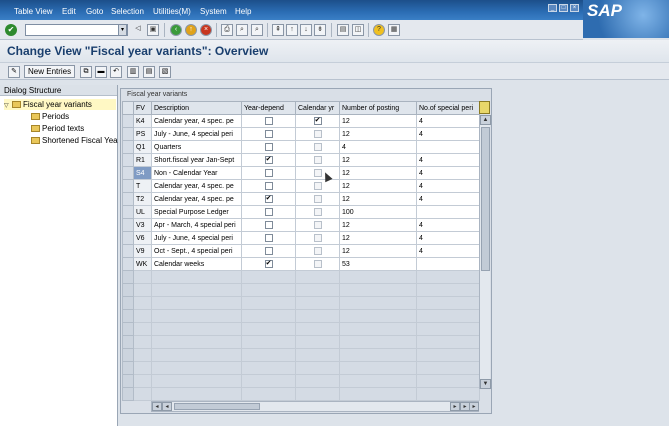 This screenshot has width=669, height=426. What do you see at coordinates (142, 199) in the screenshot?
I see `fv-cell: T2` at bounding box center [142, 199].